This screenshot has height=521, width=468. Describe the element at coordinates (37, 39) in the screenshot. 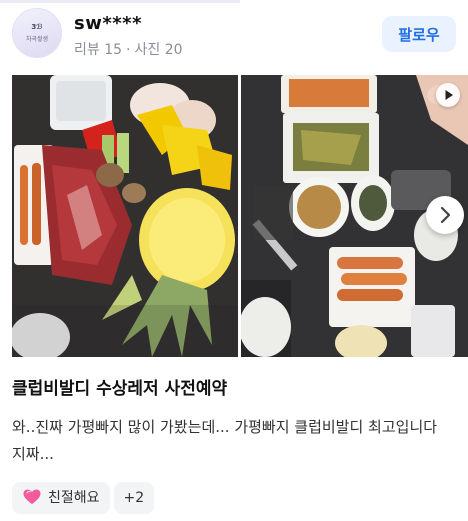

I see `avatar-subtext: 차곡쌓생` at that location.